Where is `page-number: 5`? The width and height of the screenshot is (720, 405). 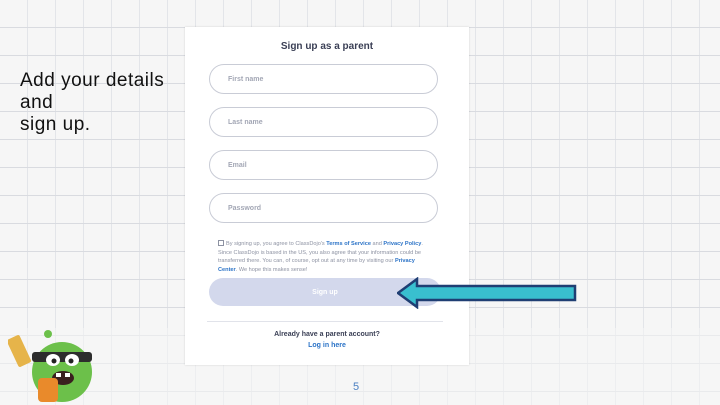
page-number: 5 is located at coordinates (356, 387).